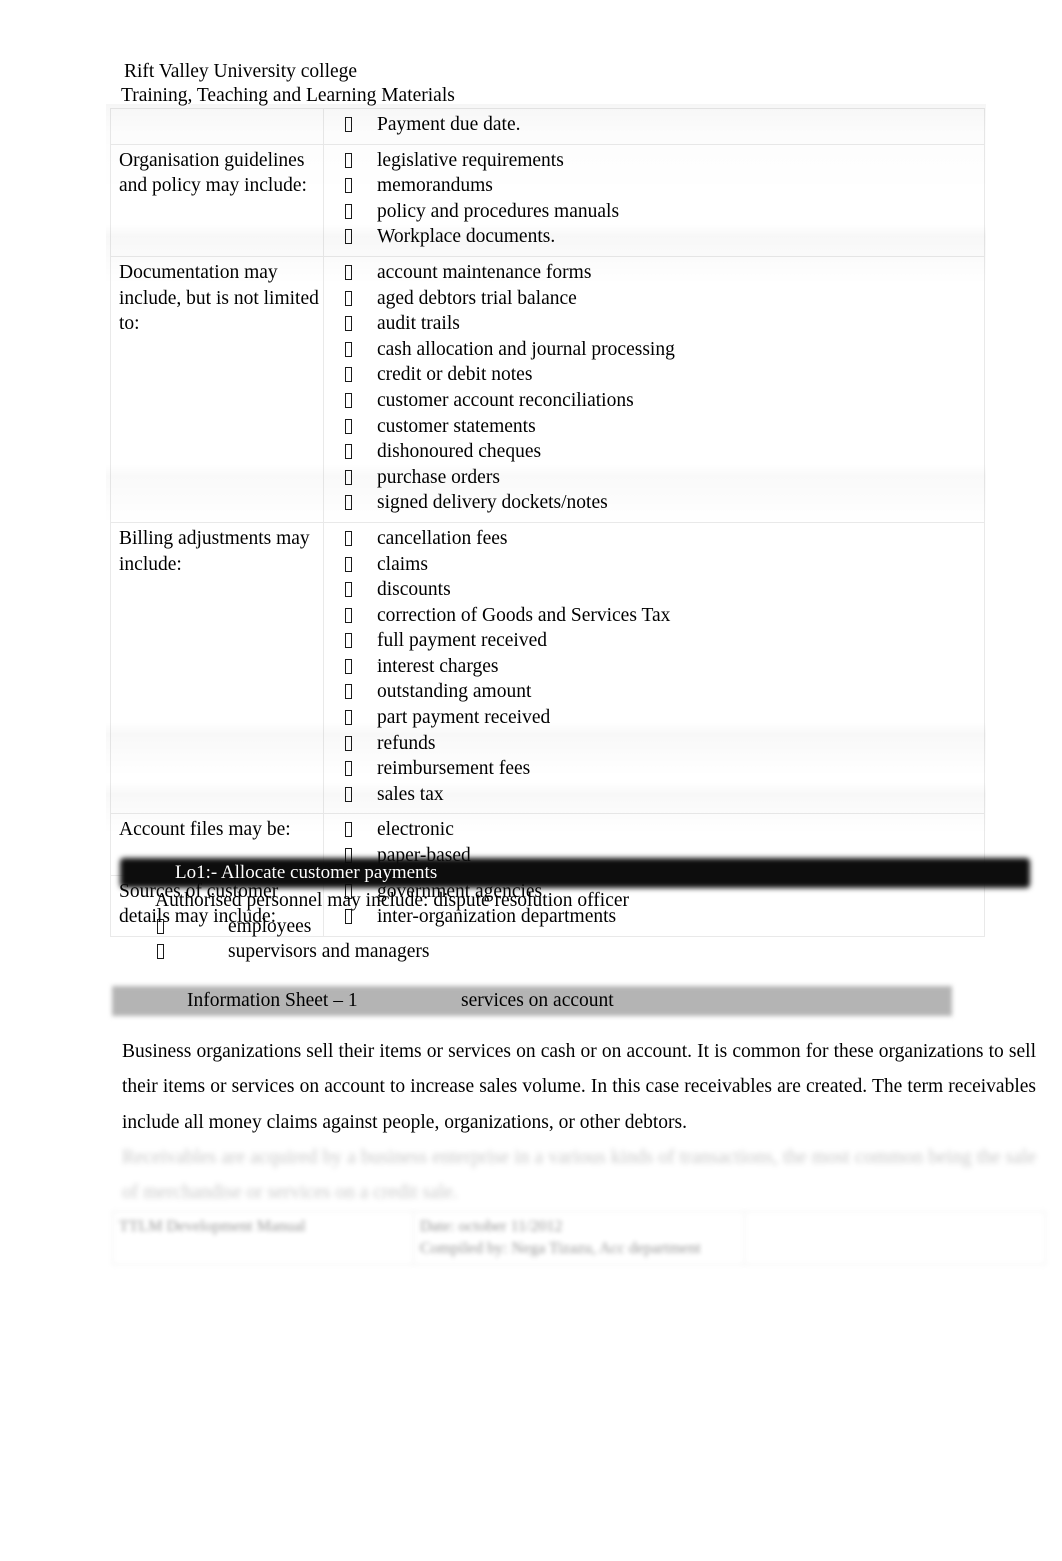 The image size is (1062, 1561). Describe the element at coordinates (449, 124) in the screenshot. I see `list-item-label: Payment due date.` at that location.